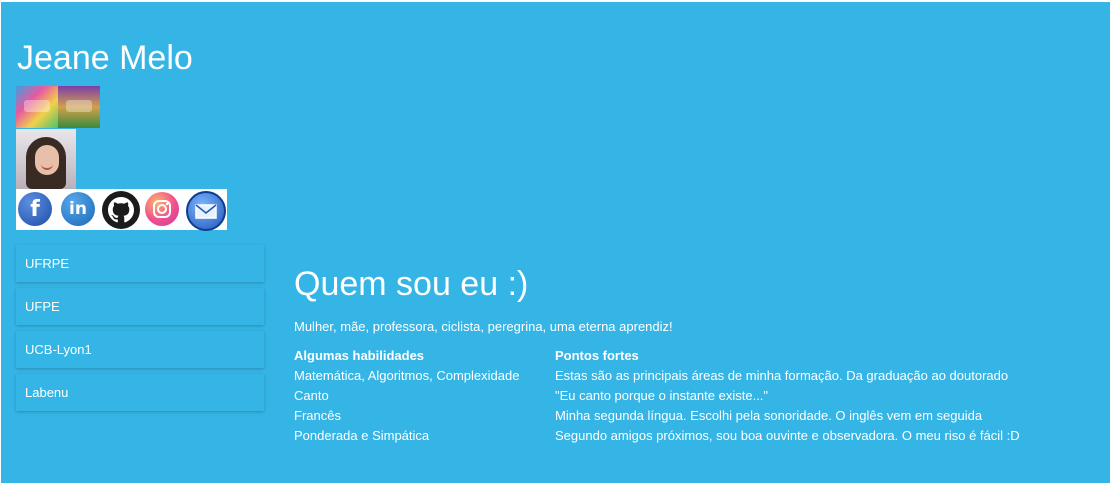 Image resolution: width=1111 pixels, height=483 pixels. Describe the element at coordinates (657, 356) in the screenshot. I see `table-header-row: Algumas habilidades Pontos fortes` at that location.